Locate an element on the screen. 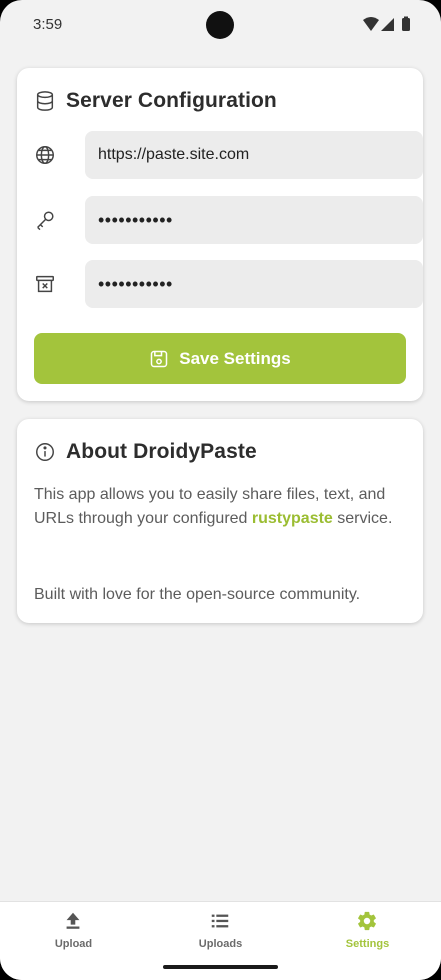  nav-upload: Upload is located at coordinates (73, 932).